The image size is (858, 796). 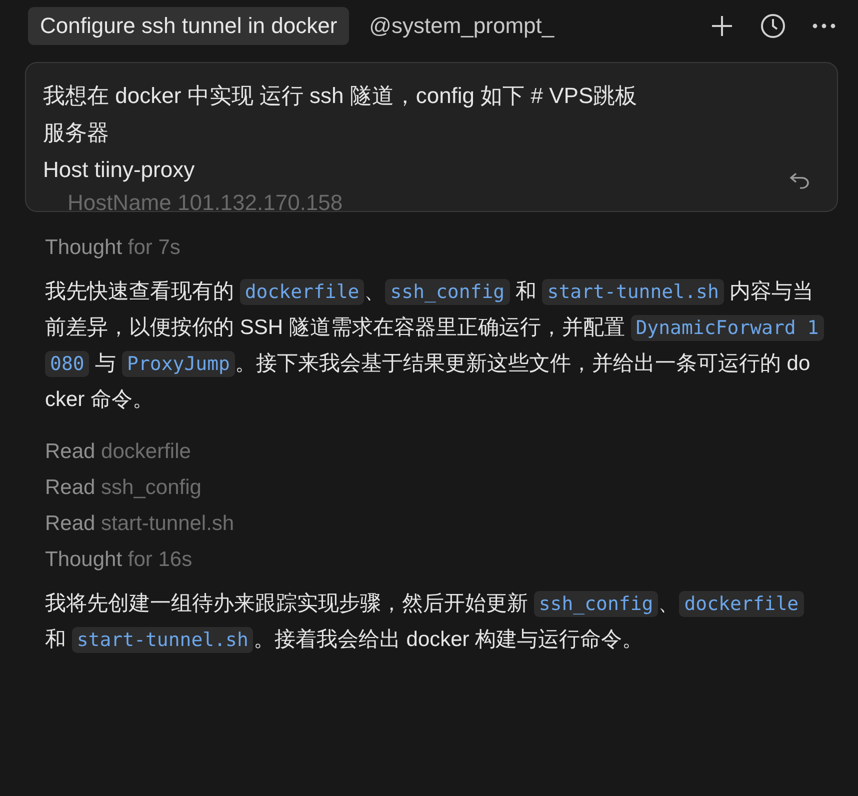 What do you see at coordinates (432, 622) in the screenshot?
I see `message-paragraph: 我将先创建一组待办来跟踪实现步骤，然后开始更新 ssh_config 、 dockerfile 和 start-tunnel.sh 。接着我会给出 docker 构建与运行命令。` at bounding box center [432, 622].